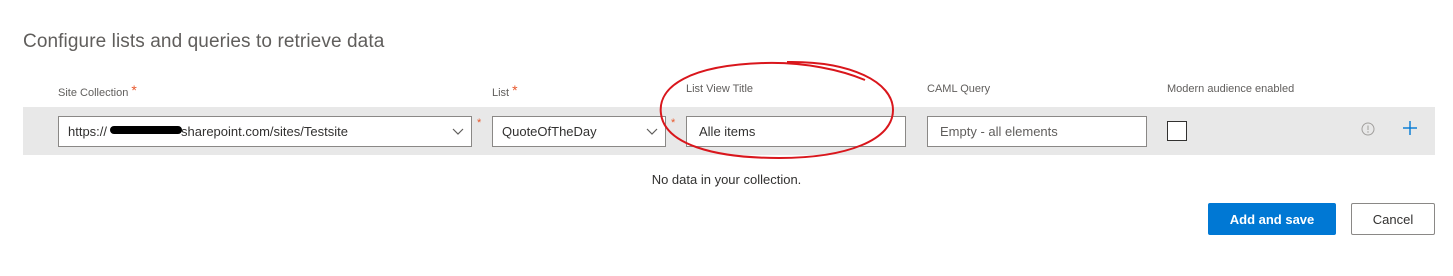 This screenshot has width=1453, height=276. I want to click on column-header-list: List *, so click(505, 90).